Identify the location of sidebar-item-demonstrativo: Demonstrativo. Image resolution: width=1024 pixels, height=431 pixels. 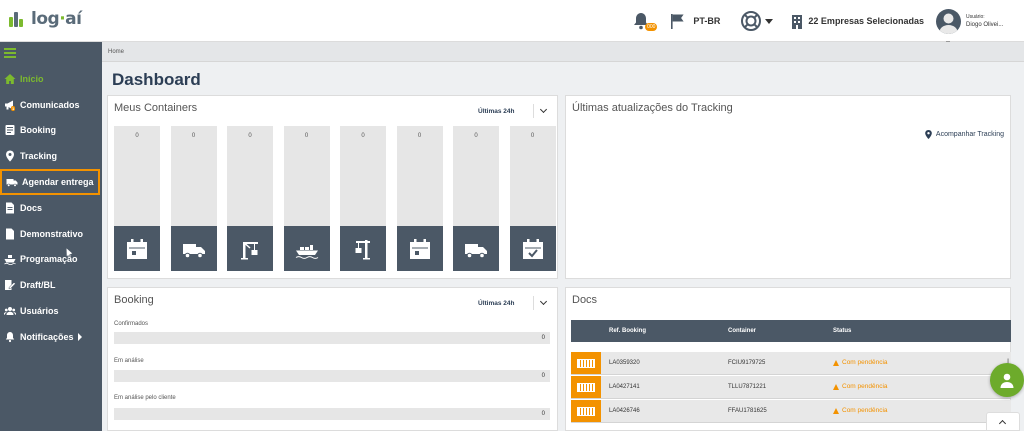
(51, 234).